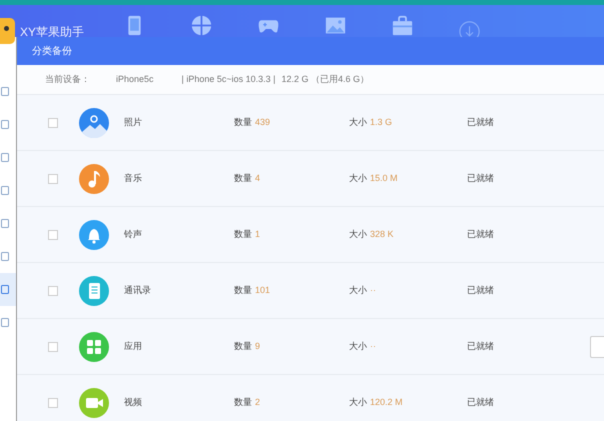  I want to click on grid-icon, so click(94, 347).